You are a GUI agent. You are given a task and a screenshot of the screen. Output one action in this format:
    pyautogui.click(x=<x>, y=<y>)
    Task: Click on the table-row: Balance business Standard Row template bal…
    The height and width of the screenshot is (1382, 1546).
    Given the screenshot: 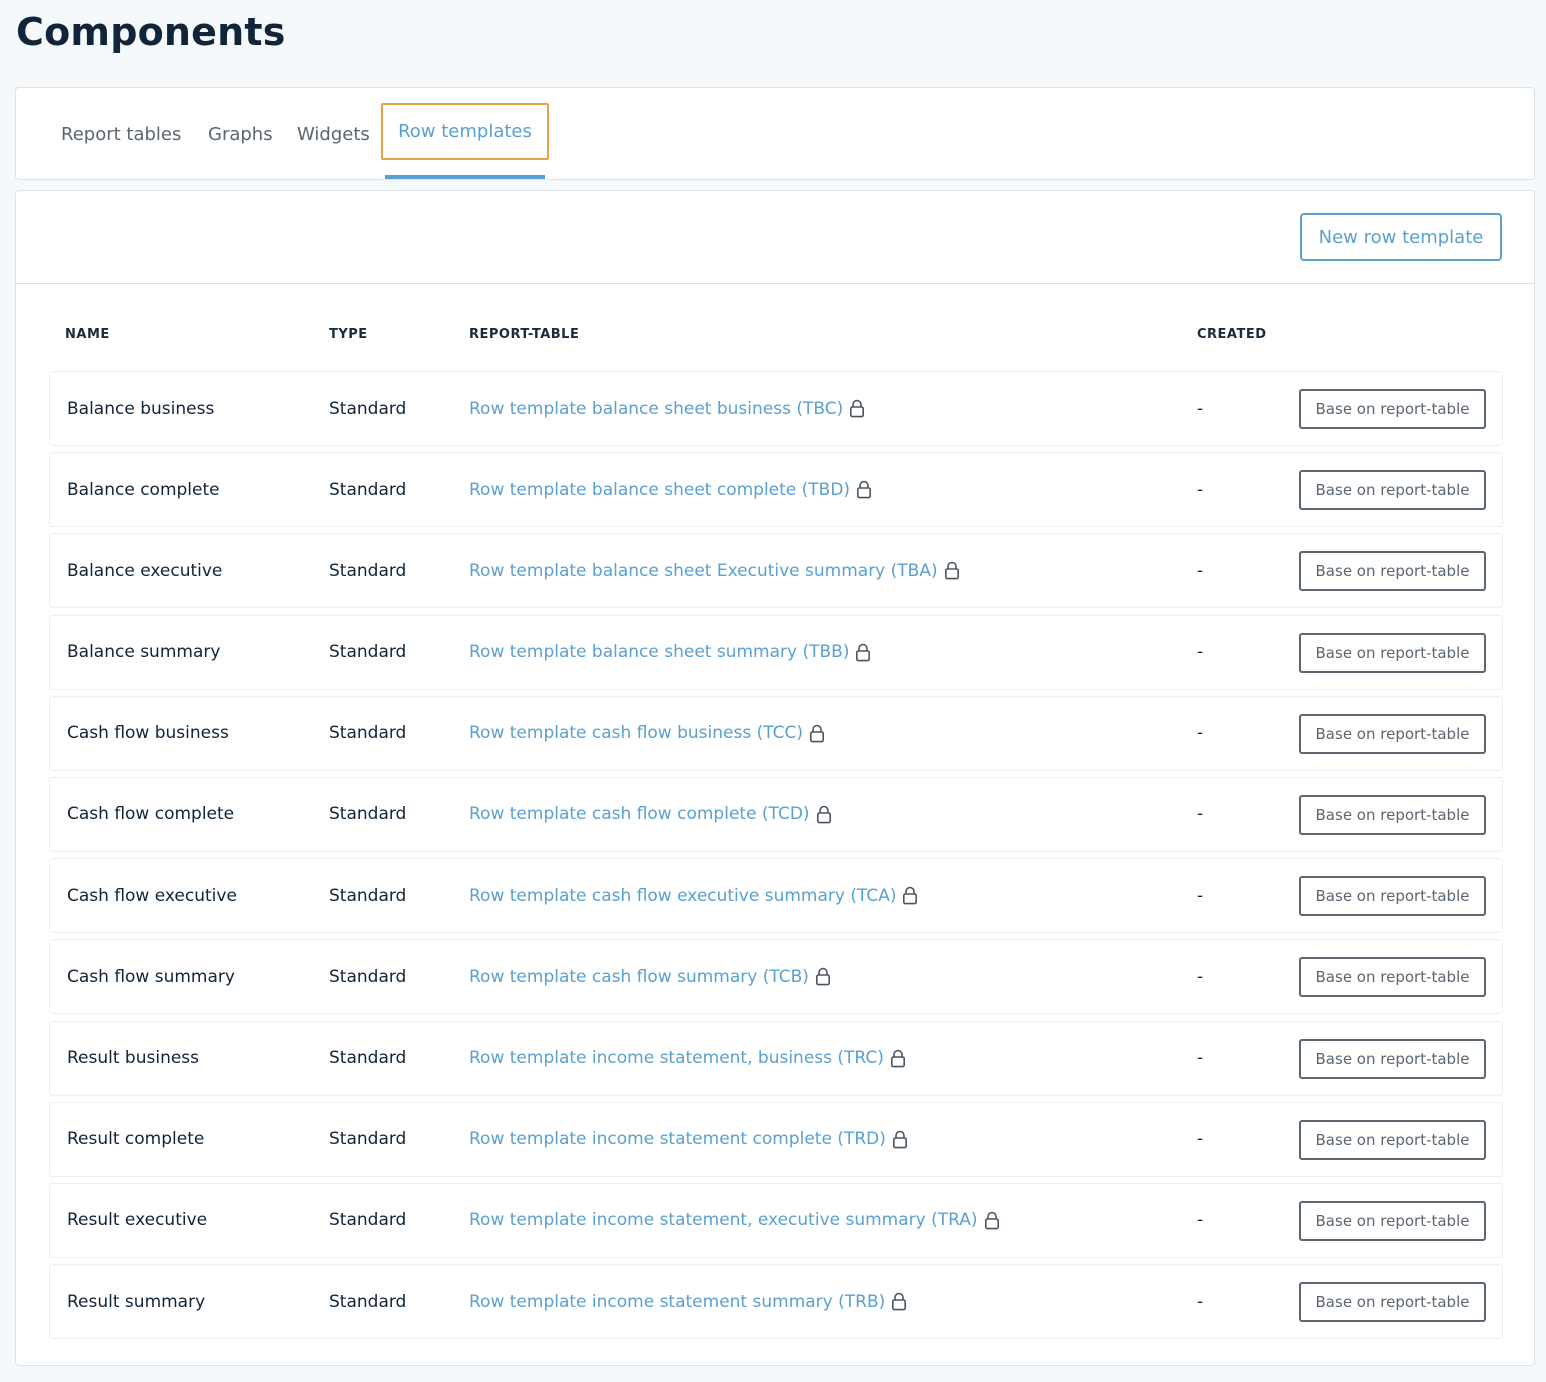 What is the action you would take?
    pyautogui.click(x=776, y=408)
    